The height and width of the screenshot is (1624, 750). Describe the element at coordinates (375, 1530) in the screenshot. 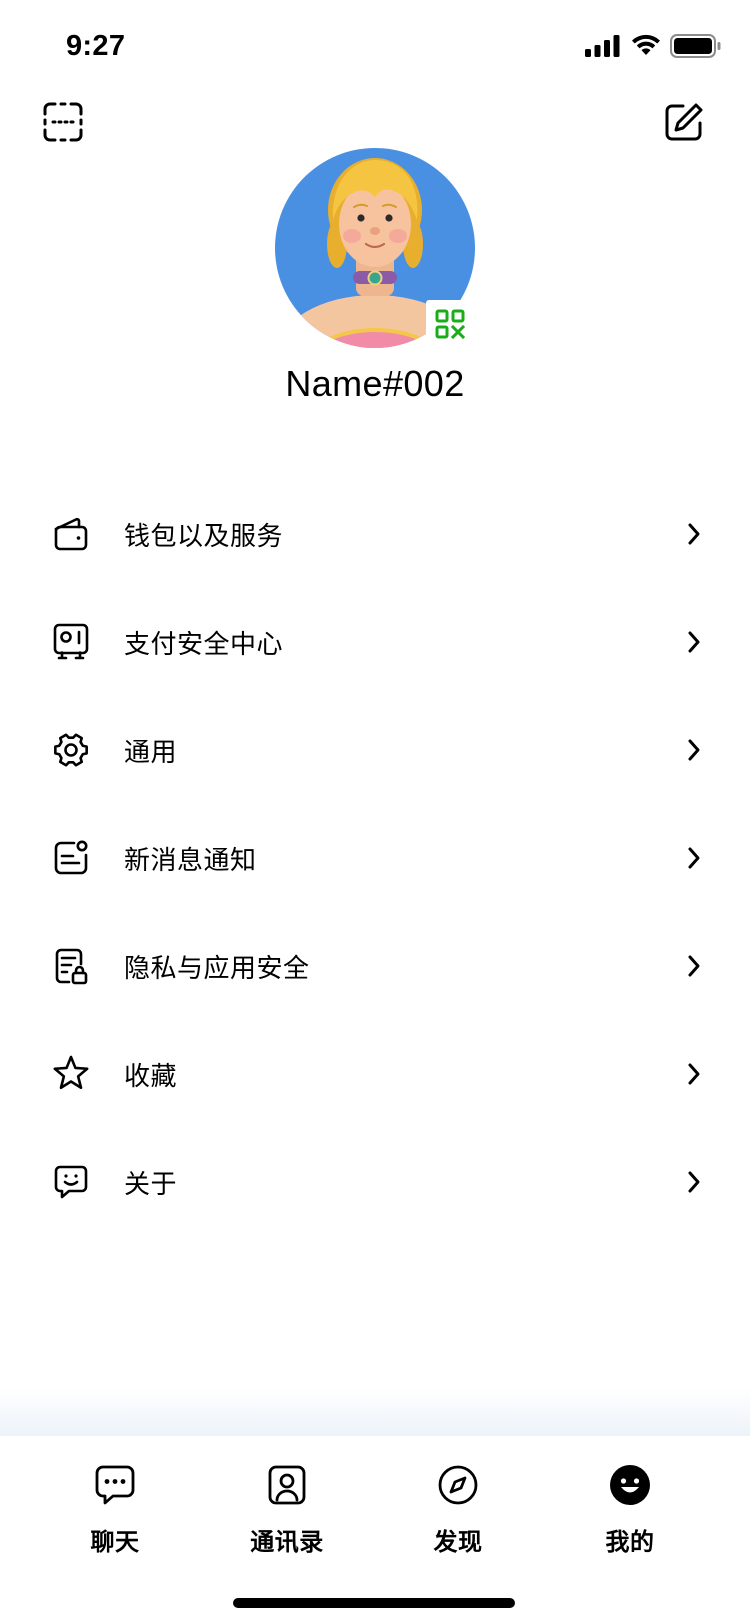

I see `tab-bar: 聊天 通讯录 发现 我的` at that location.